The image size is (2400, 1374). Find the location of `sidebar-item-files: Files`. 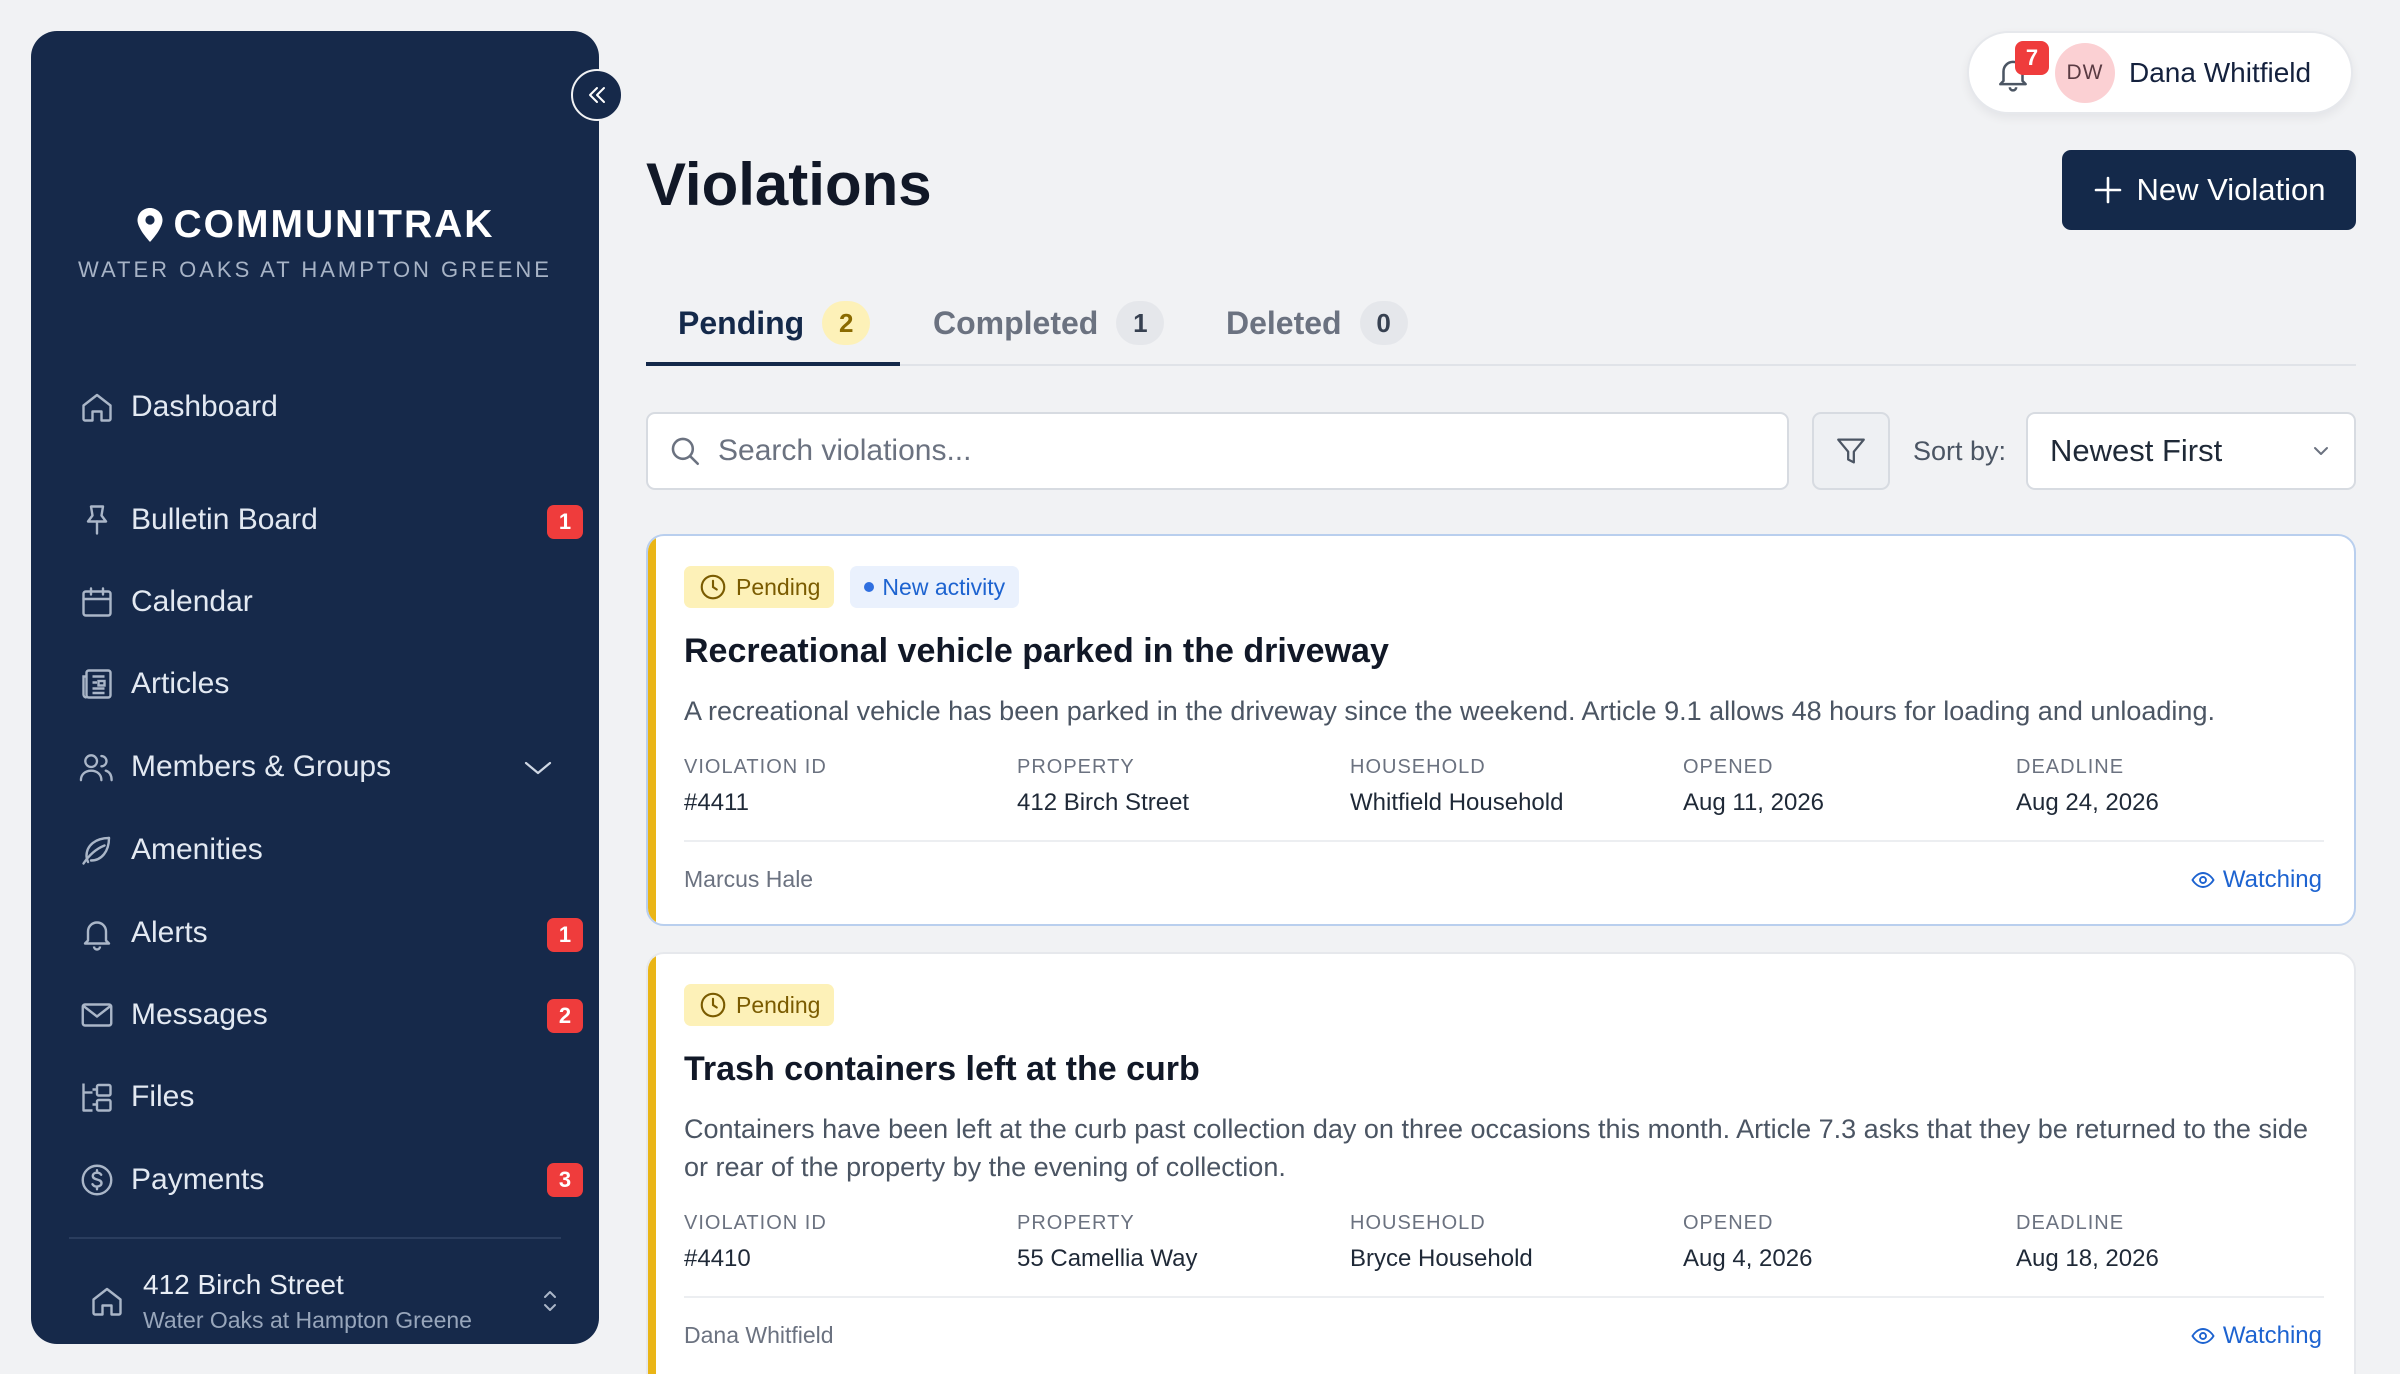

sidebar-item-files: Files is located at coordinates (323, 1097).